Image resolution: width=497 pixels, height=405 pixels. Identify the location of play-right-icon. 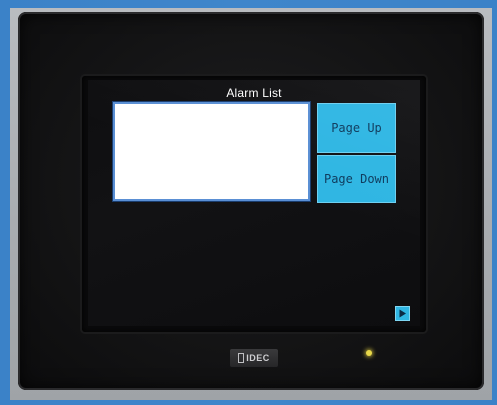
(402, 313).